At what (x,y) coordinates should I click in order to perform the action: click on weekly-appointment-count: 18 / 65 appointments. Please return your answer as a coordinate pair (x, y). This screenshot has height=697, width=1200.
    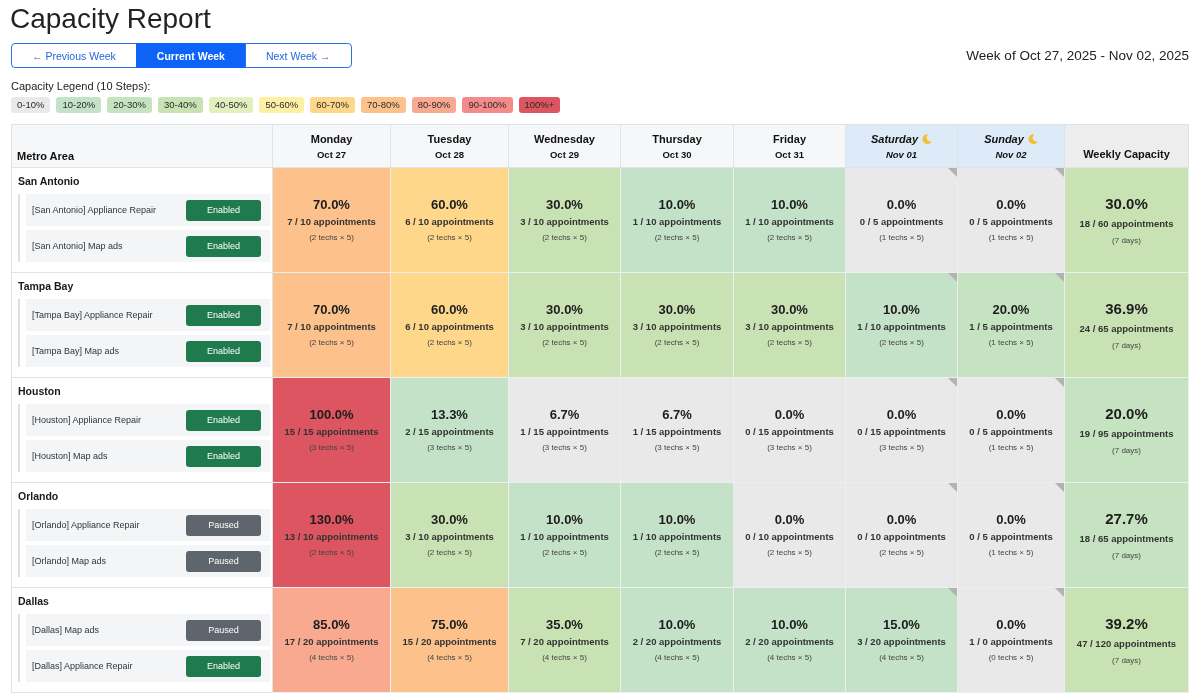
    Looking at the image, I should click on (1126, 538).